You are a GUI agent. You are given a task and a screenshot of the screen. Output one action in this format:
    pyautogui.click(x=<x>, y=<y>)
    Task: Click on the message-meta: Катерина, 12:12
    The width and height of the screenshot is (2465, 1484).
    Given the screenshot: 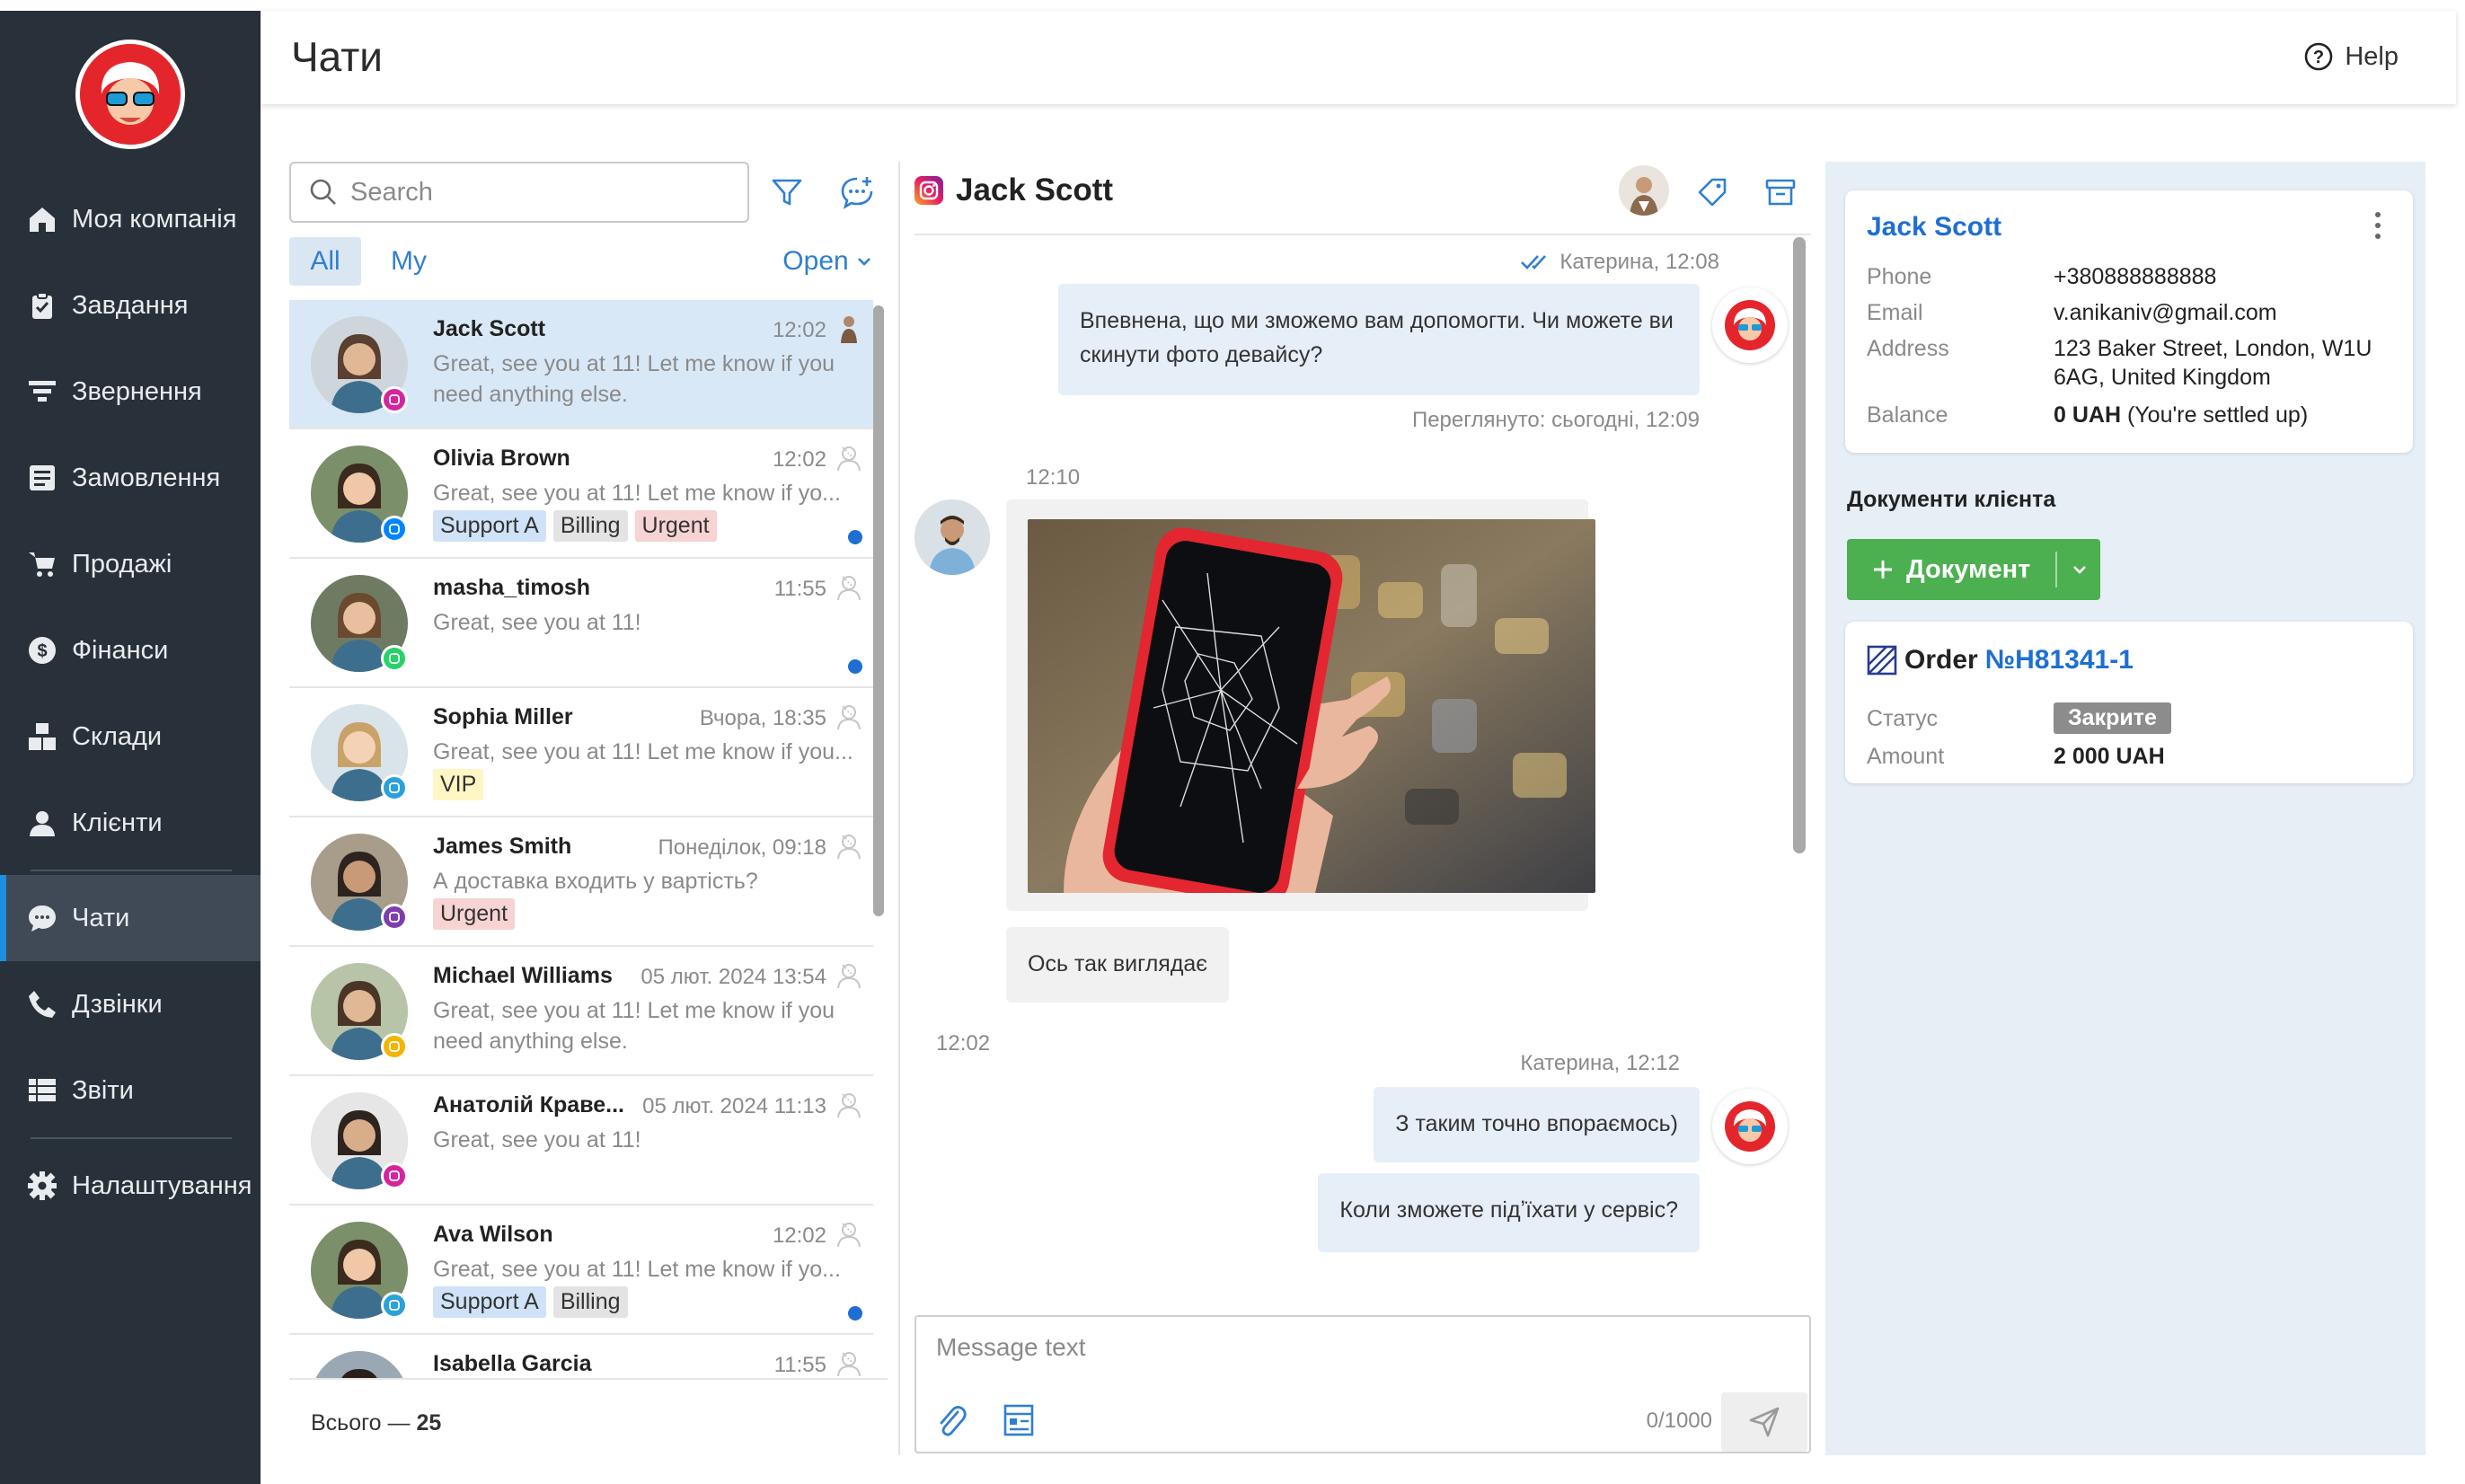 What is the action you would take?
    pyautogui.click(x=1600, y=1063)
    